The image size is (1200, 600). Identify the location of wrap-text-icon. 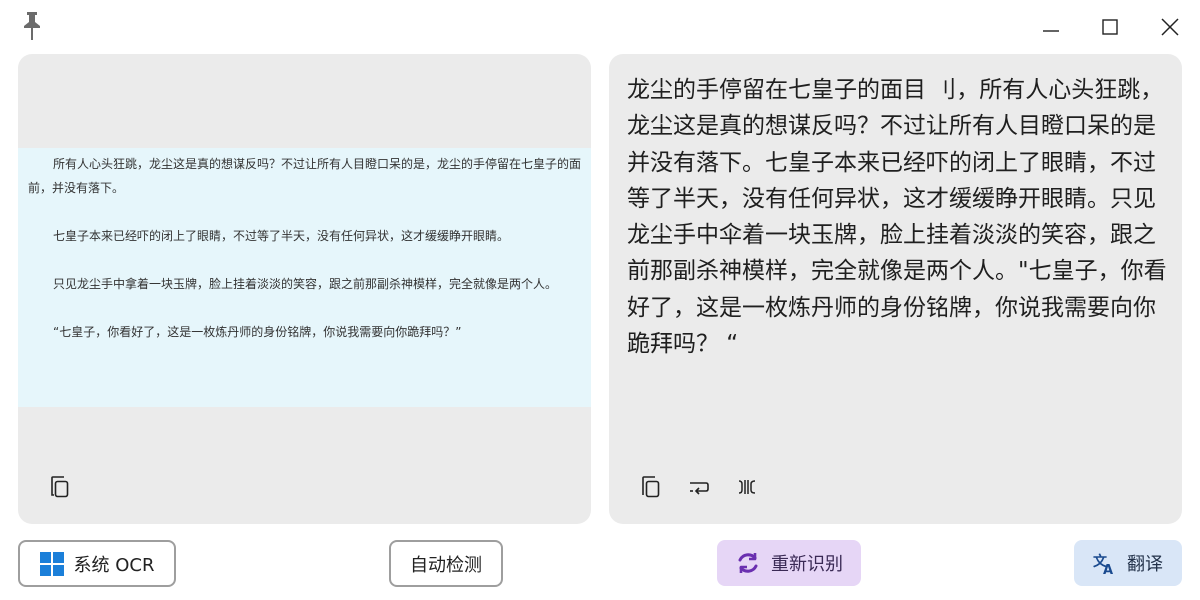
(699, 488).